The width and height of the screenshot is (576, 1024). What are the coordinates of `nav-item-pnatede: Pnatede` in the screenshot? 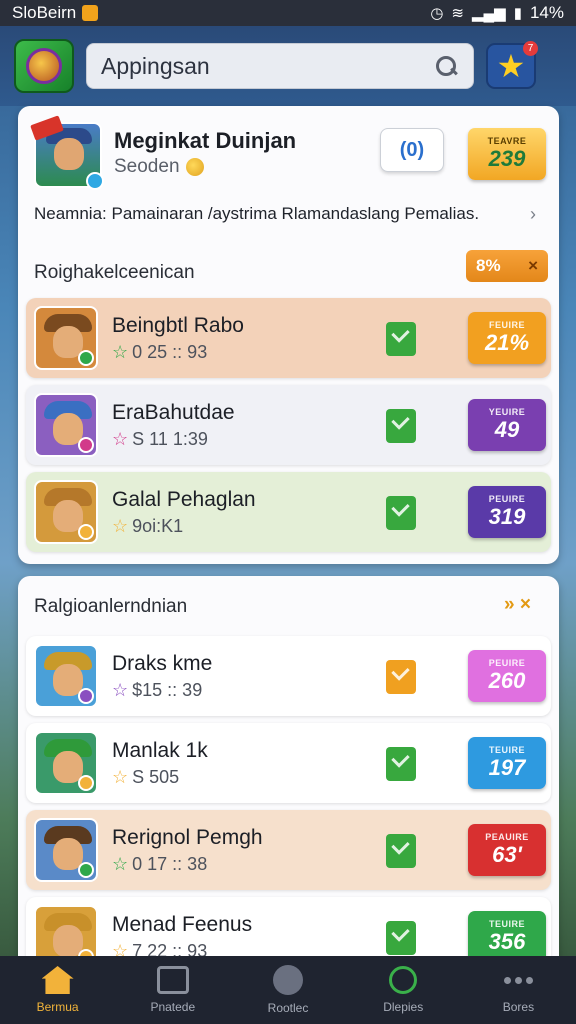 It's located at (172, 990).